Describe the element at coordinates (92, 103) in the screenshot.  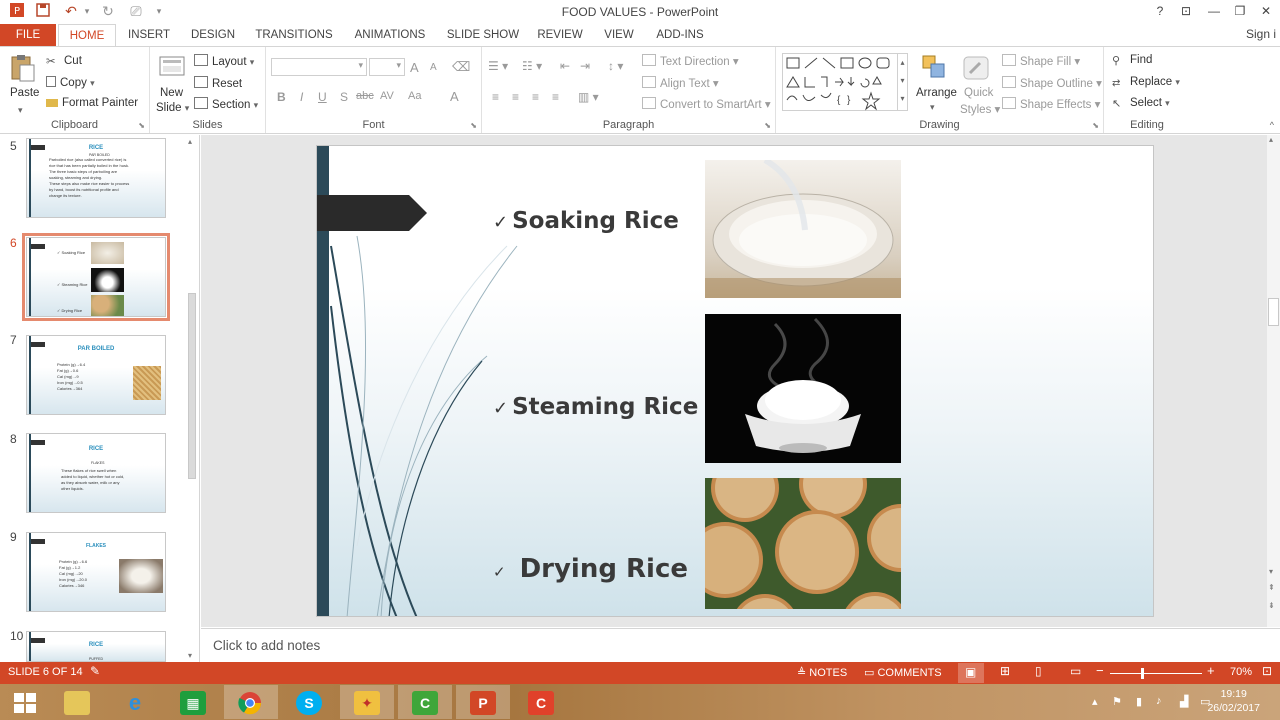
I see `format-painter-button: Format Painter` at that location.